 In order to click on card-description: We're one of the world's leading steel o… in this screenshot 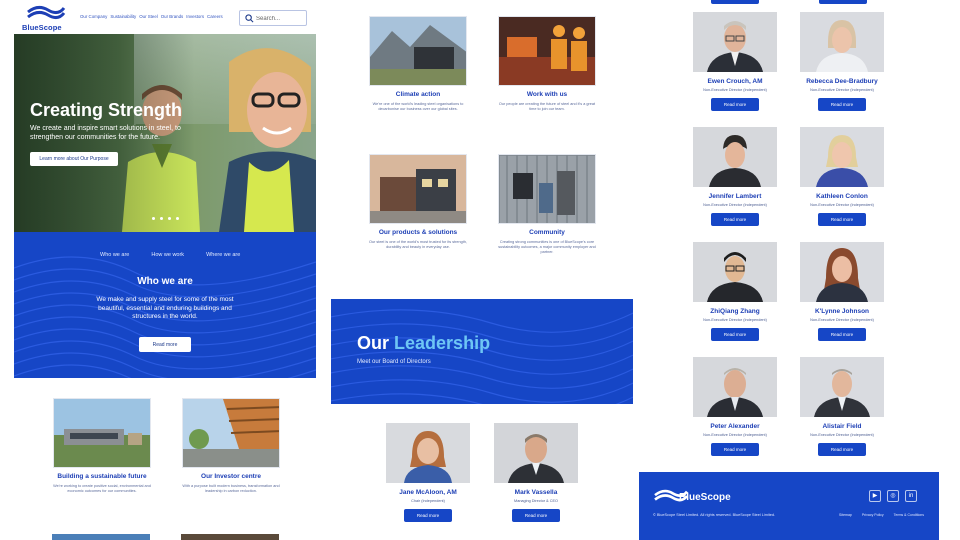, I will do `click(418, 106)`.